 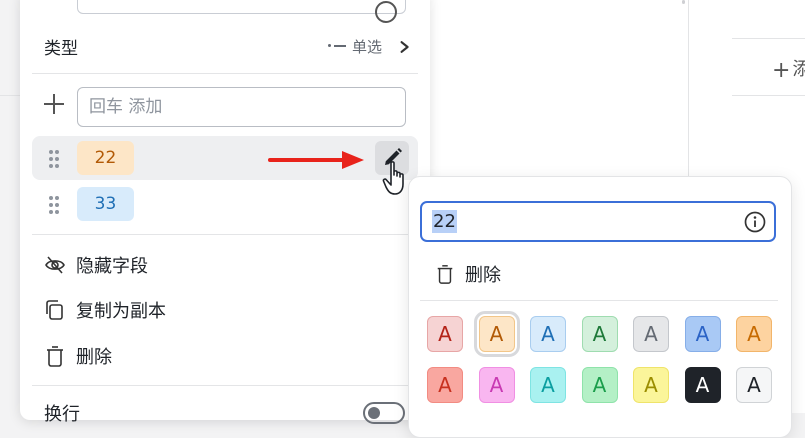 I want to click on delete-label: 删除, so click(x=94, y=357).